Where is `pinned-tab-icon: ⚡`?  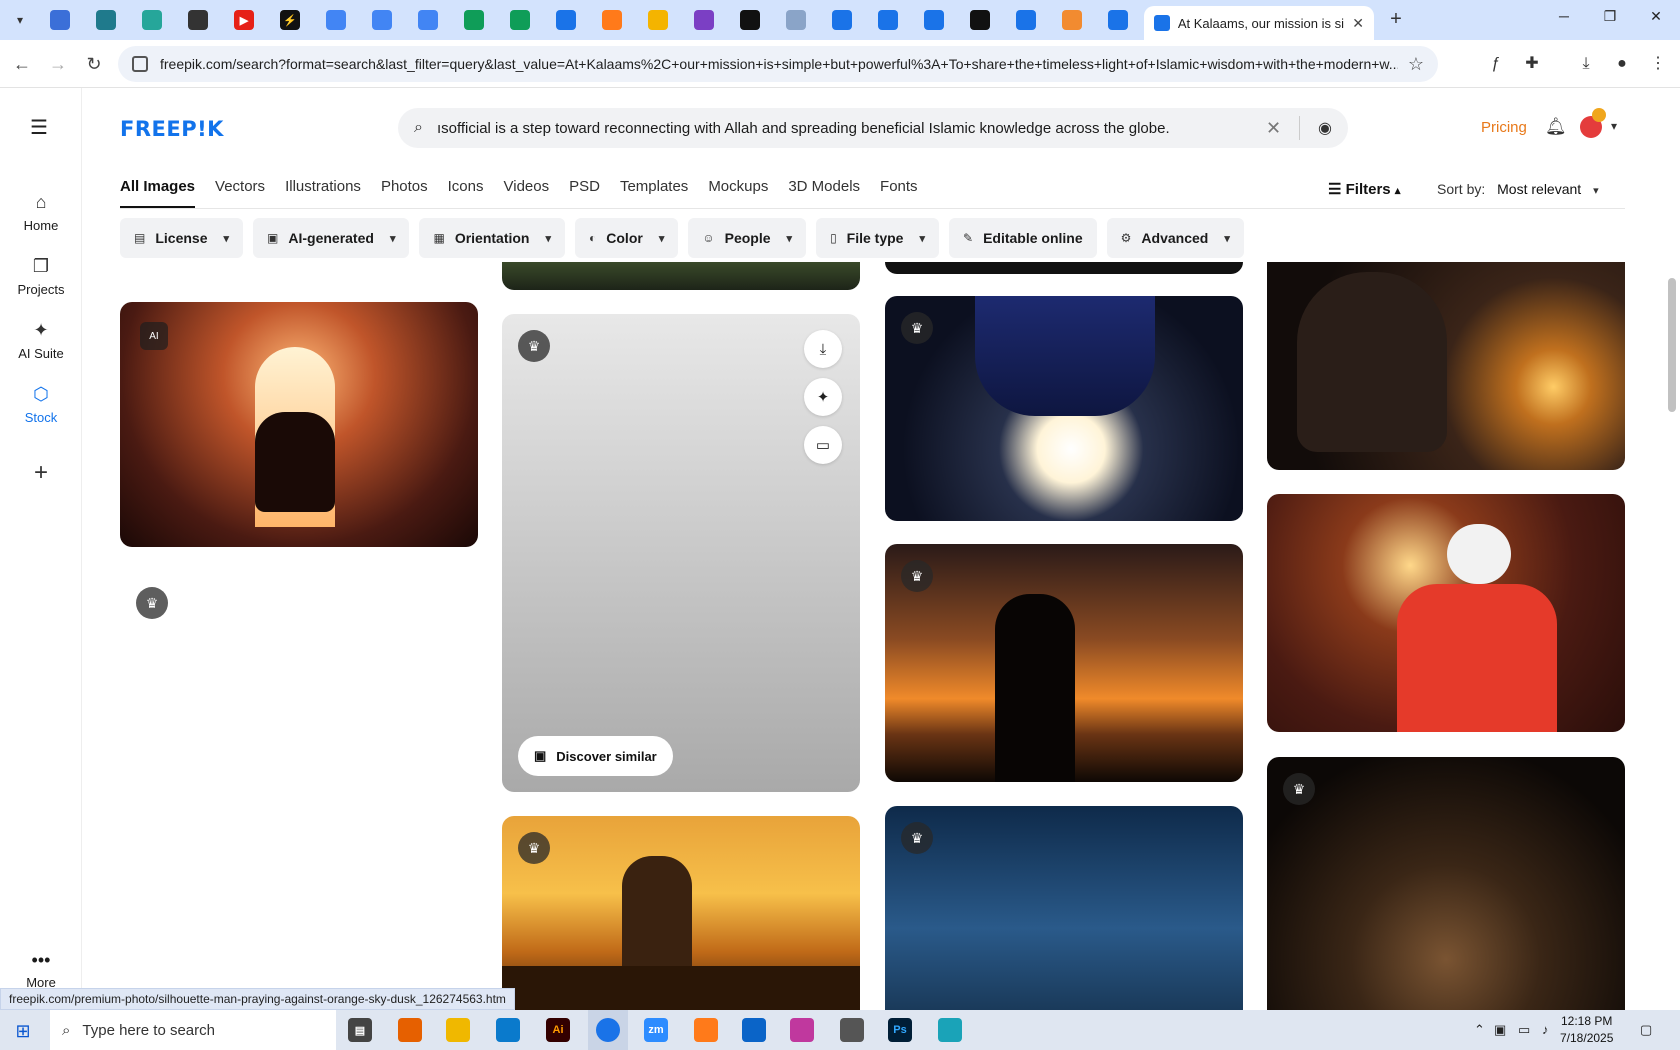
pinned-tab-icon: ⚡ is located at coordinates (290, 20).